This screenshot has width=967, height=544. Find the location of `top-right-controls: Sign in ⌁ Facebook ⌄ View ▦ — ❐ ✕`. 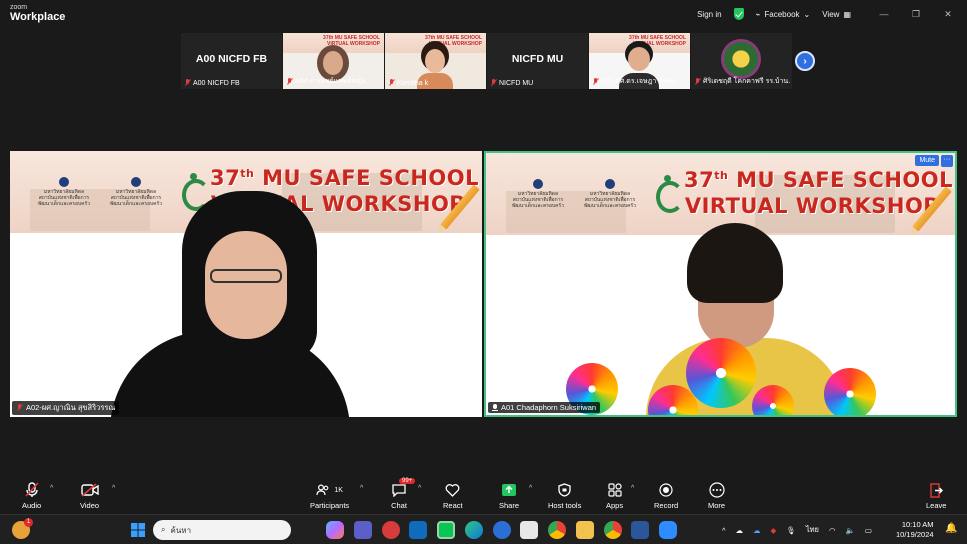

top-right-controls: Sign in ⌁ Facebook ⌄ View ▦ — ❐ ✕ is located at coordinates (832, 14).